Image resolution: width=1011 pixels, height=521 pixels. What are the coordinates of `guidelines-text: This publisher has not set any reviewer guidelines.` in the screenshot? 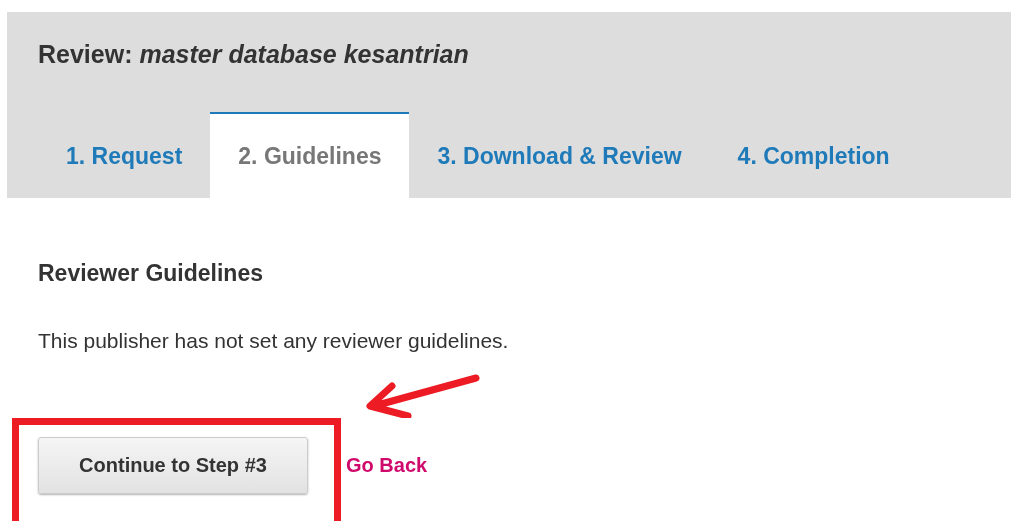 It's located at (274, 341).